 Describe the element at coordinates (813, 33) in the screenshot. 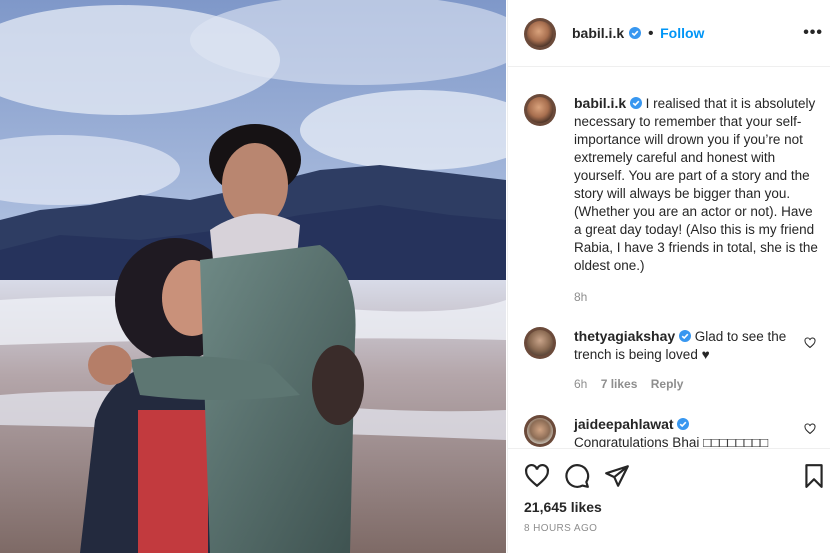

I see `more-options-icon: •••` at that location.